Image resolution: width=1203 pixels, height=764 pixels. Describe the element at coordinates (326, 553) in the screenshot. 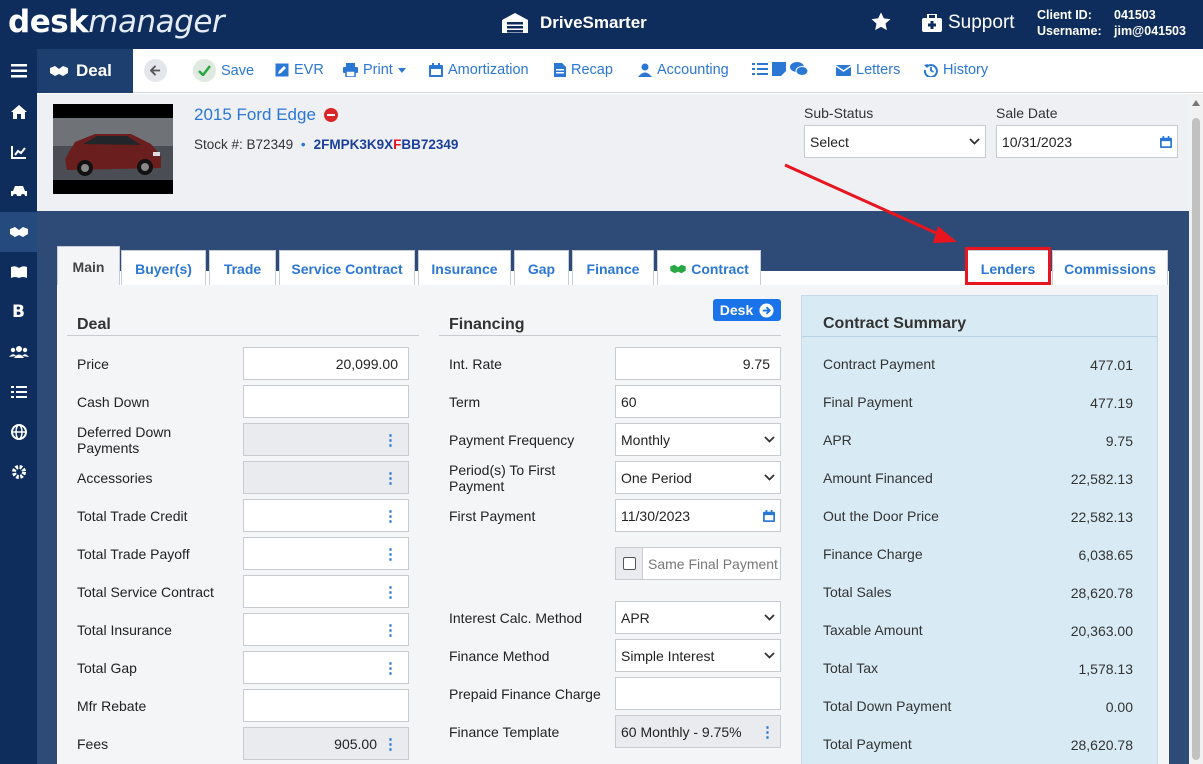

I see `trade-payoff-input: ⋮` at that location.